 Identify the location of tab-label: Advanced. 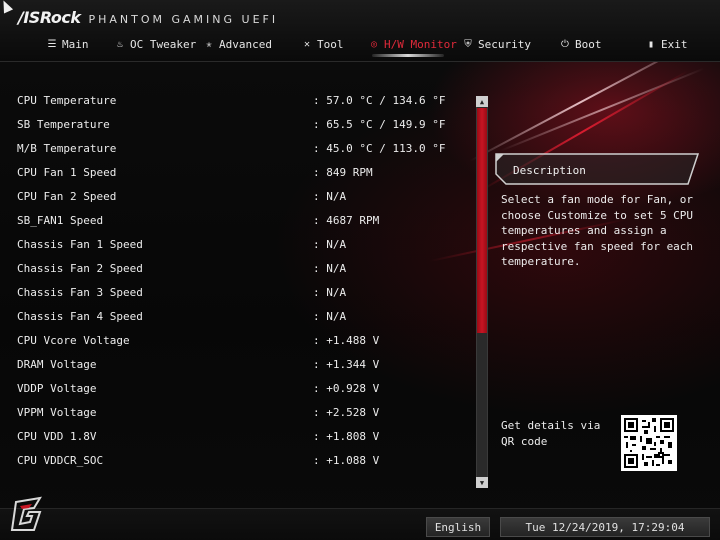
(245, 44).